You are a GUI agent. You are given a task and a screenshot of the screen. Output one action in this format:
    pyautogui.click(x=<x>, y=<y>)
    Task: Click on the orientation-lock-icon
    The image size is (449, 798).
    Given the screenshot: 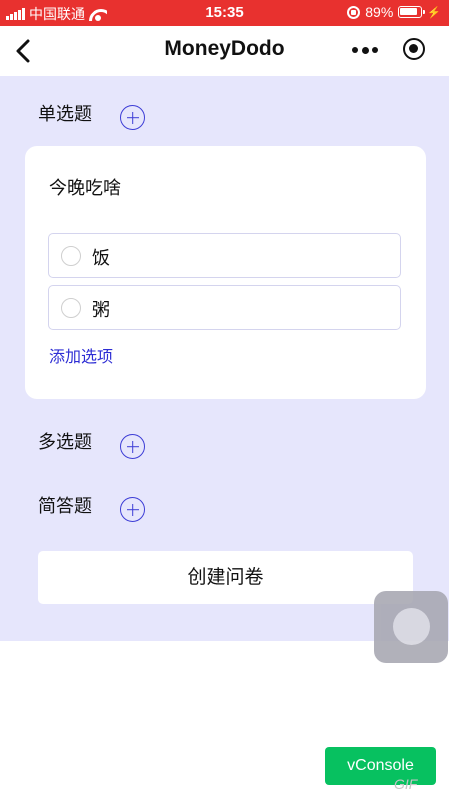 What is the action you would take?
    pyautogui.click(x=354, y=12)
    